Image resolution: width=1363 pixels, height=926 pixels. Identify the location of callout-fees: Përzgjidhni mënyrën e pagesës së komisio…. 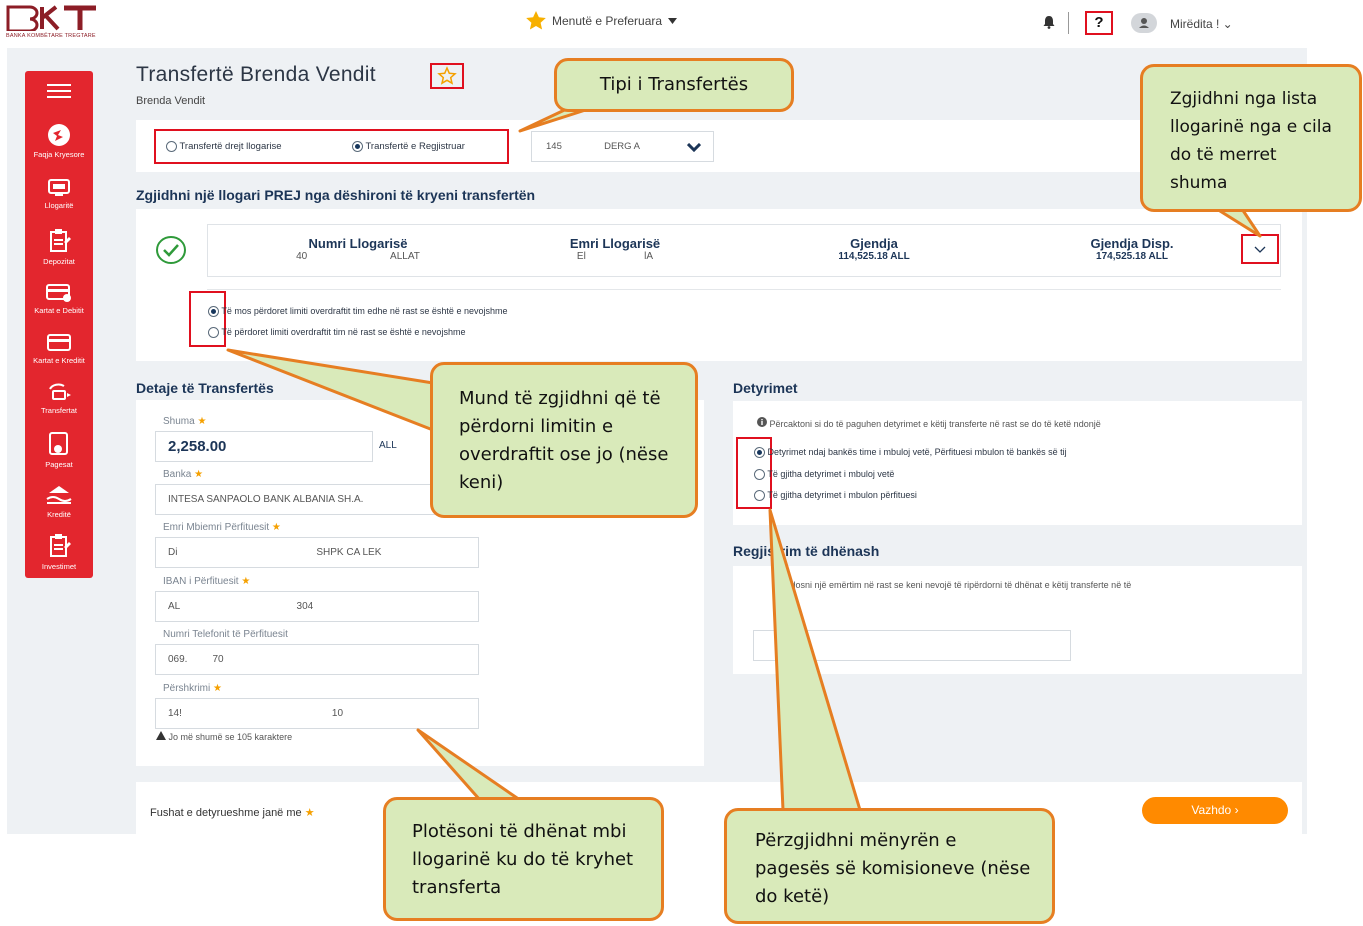
(889, 866).